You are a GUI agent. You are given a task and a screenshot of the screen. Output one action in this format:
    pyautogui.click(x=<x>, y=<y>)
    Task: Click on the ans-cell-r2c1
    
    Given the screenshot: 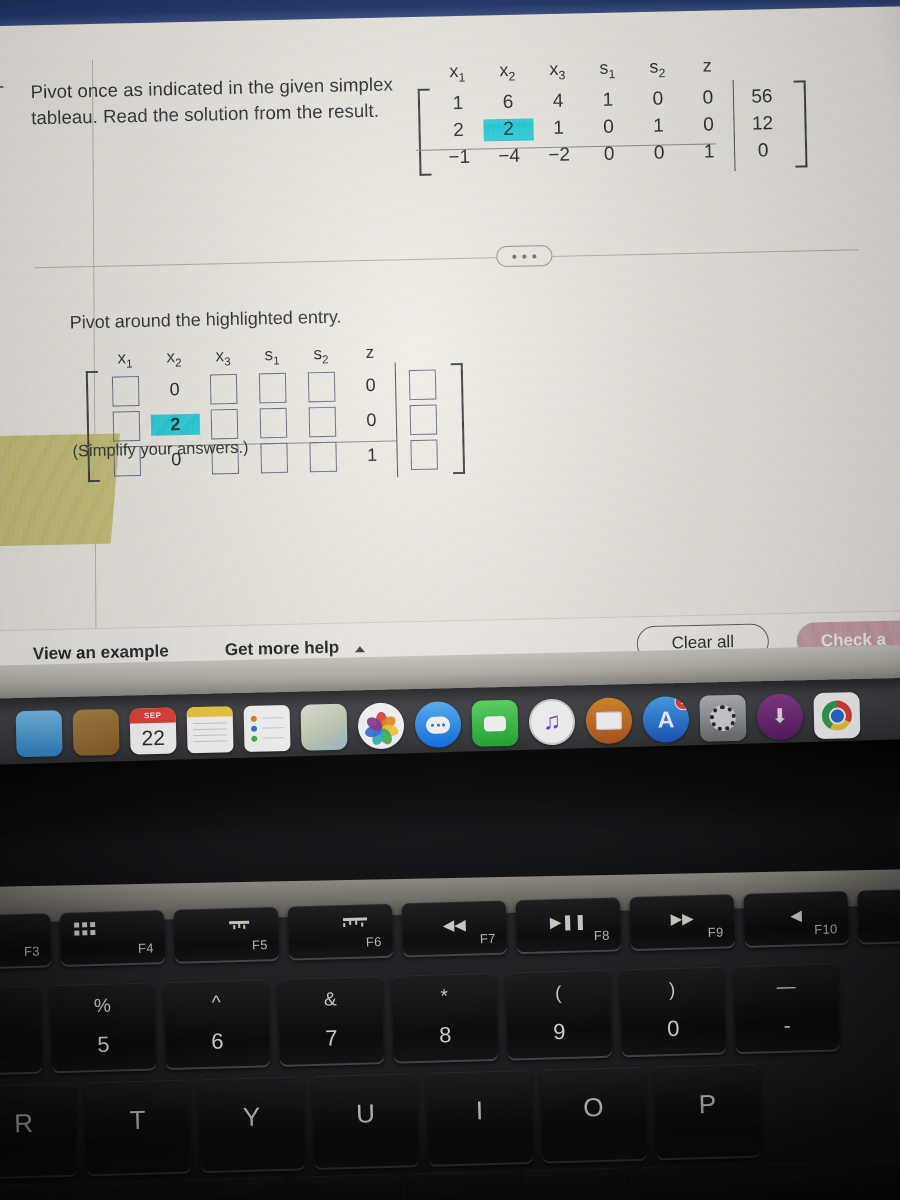 What is the action you would take?
    pyautogui.click(x=127, y=426)
    